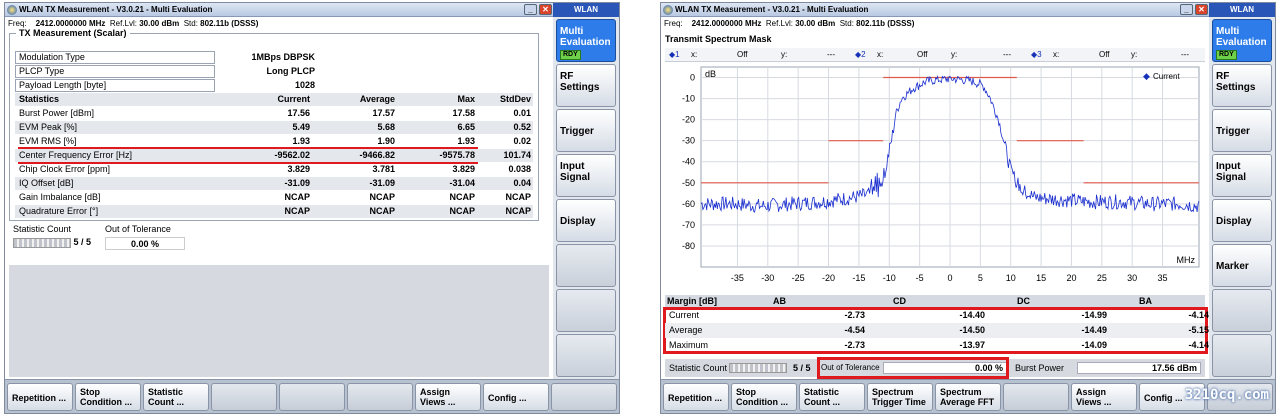 The image size is (1280, 416). Describe the element at coordinates (937, 330) in the screenshot. I see `margin-row: Average -4.54 -14.50 -14.49 -5.15` at that location.